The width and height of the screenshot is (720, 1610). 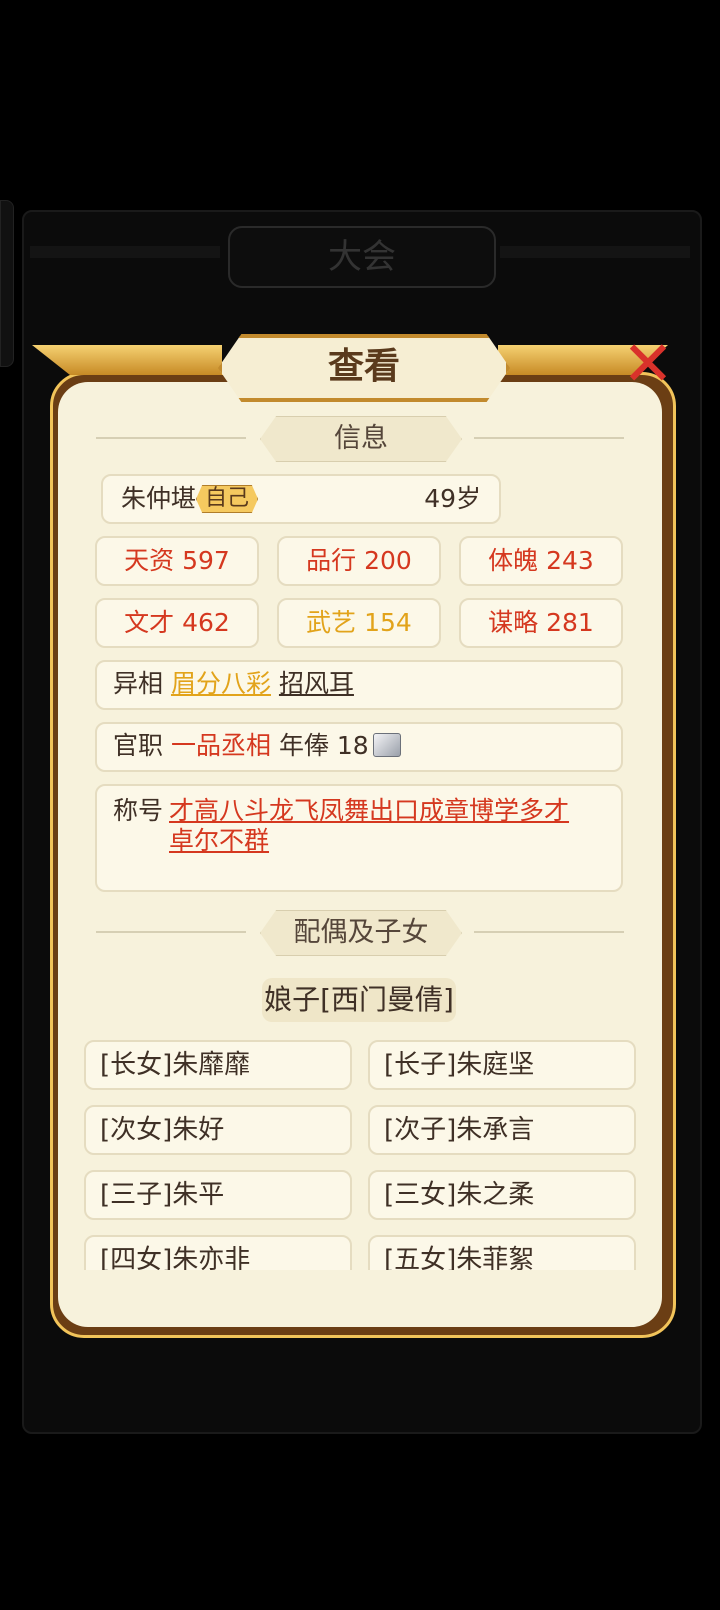 What do you see at coordinates (389, 811) in the screenshot?
I see `honor-title-line: 才高八斗龙飞凤舞出口成章博学多才` at bounding box center [389, 811].